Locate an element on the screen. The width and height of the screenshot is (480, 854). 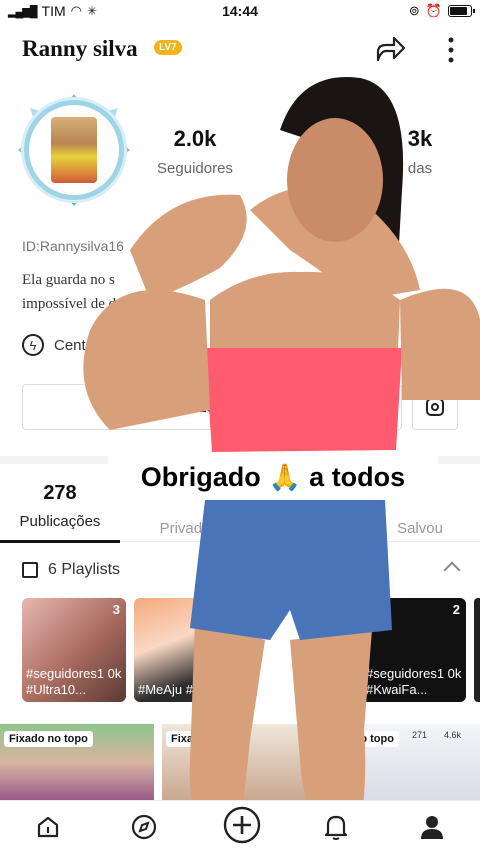
profile-header: Ranny silva LV7 is located at coordinates (240, 50).